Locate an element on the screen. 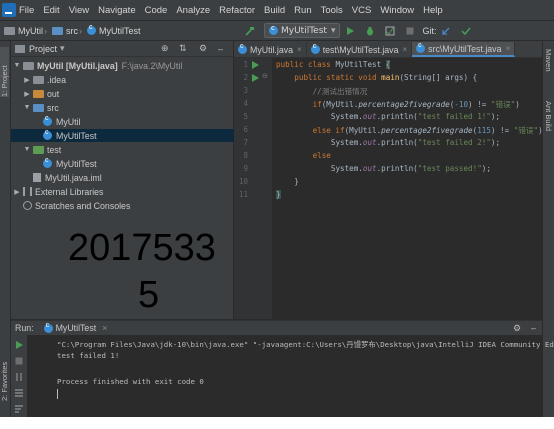 This screenshot has height=429, width=554. soft-wrap-icon is located at coordinates (19, 409).